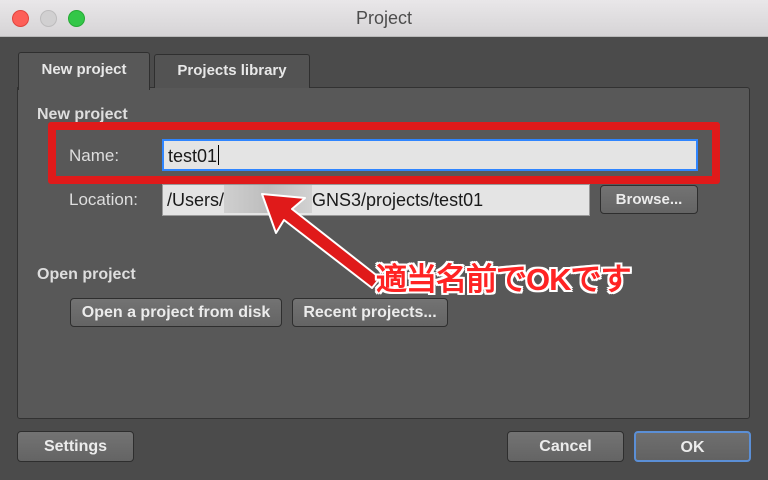 This screenshot has width=768, height=480. What do you see at coordinates (503, 279) in the screenshot?
I see `annotation-label: 適当名前でOKです` at bounding box center [503, 279].